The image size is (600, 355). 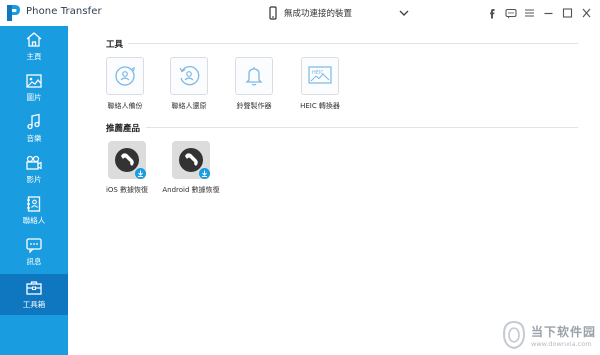 I want to click on bell-icon, so click(x=254, y=76).